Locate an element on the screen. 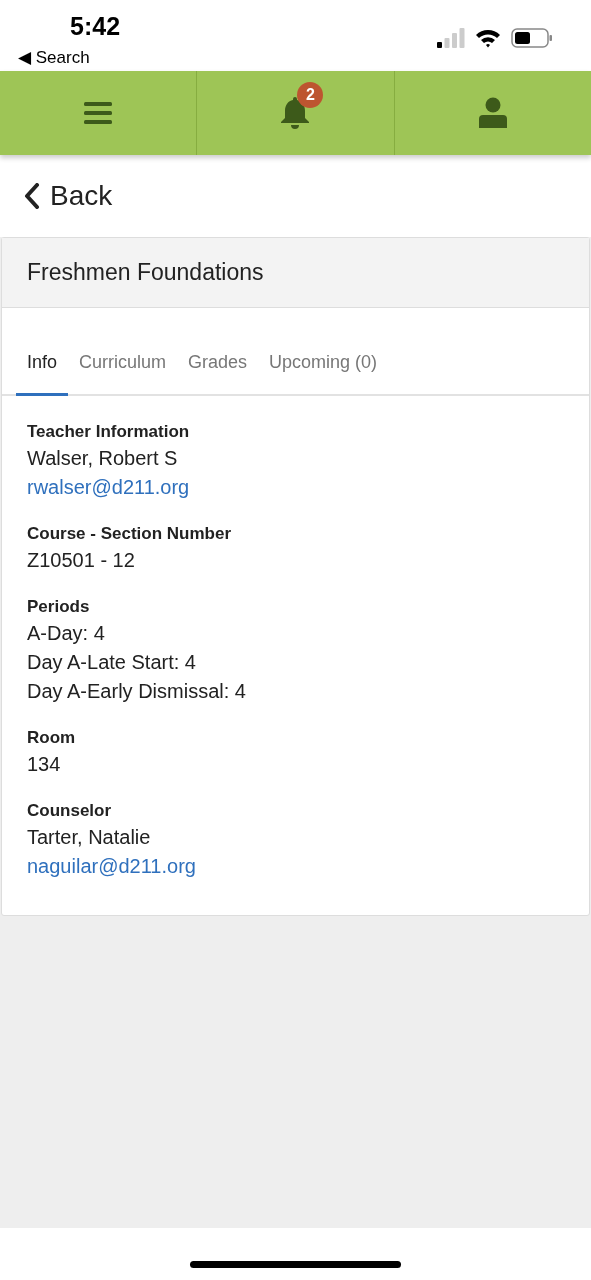 The width and height of the screenshot is (591, 1280). field-label: Course - Section Number is located at coordinates (130, 534).